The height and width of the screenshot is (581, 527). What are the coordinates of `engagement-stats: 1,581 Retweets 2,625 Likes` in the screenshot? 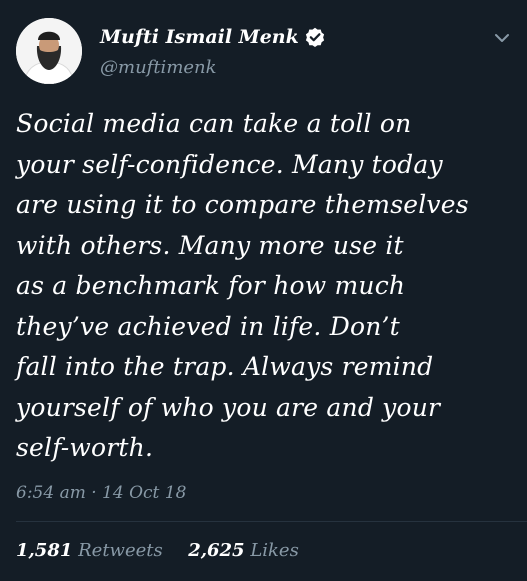 It's located at (157, 550).